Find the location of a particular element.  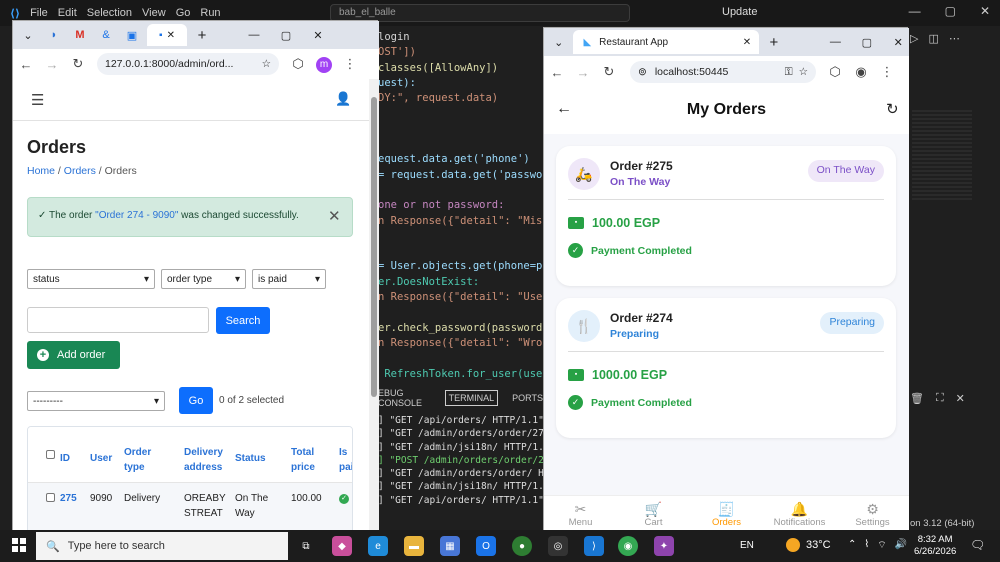

add-order-button: + Add order is located at coordinates (73, 355).